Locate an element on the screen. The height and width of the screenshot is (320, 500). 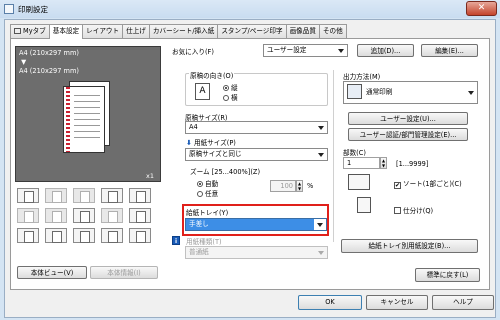
offset-icon is located at coordinates (364, 205).